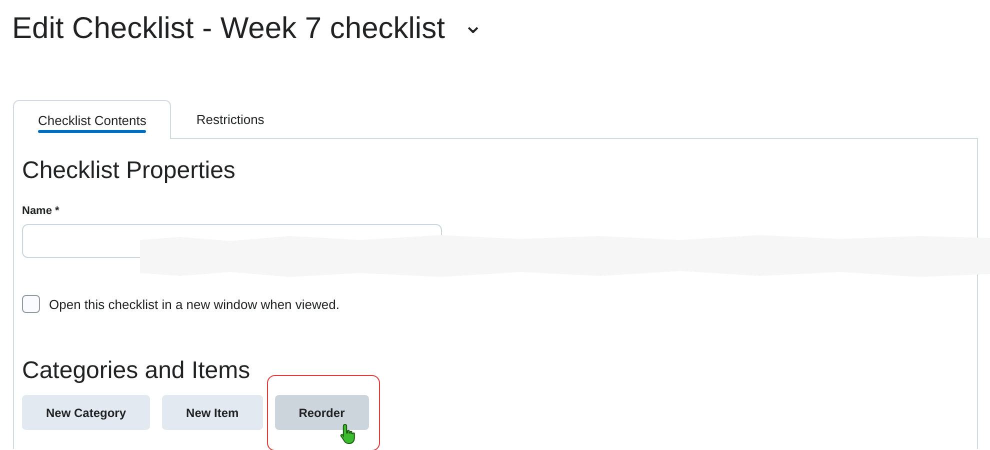 The height and width of the screenshot is (450, 990). What do you see at coordinates (92, 119) in the screenshot?
I see `tab: Checklist Contents` at bounding box center [92, 119].